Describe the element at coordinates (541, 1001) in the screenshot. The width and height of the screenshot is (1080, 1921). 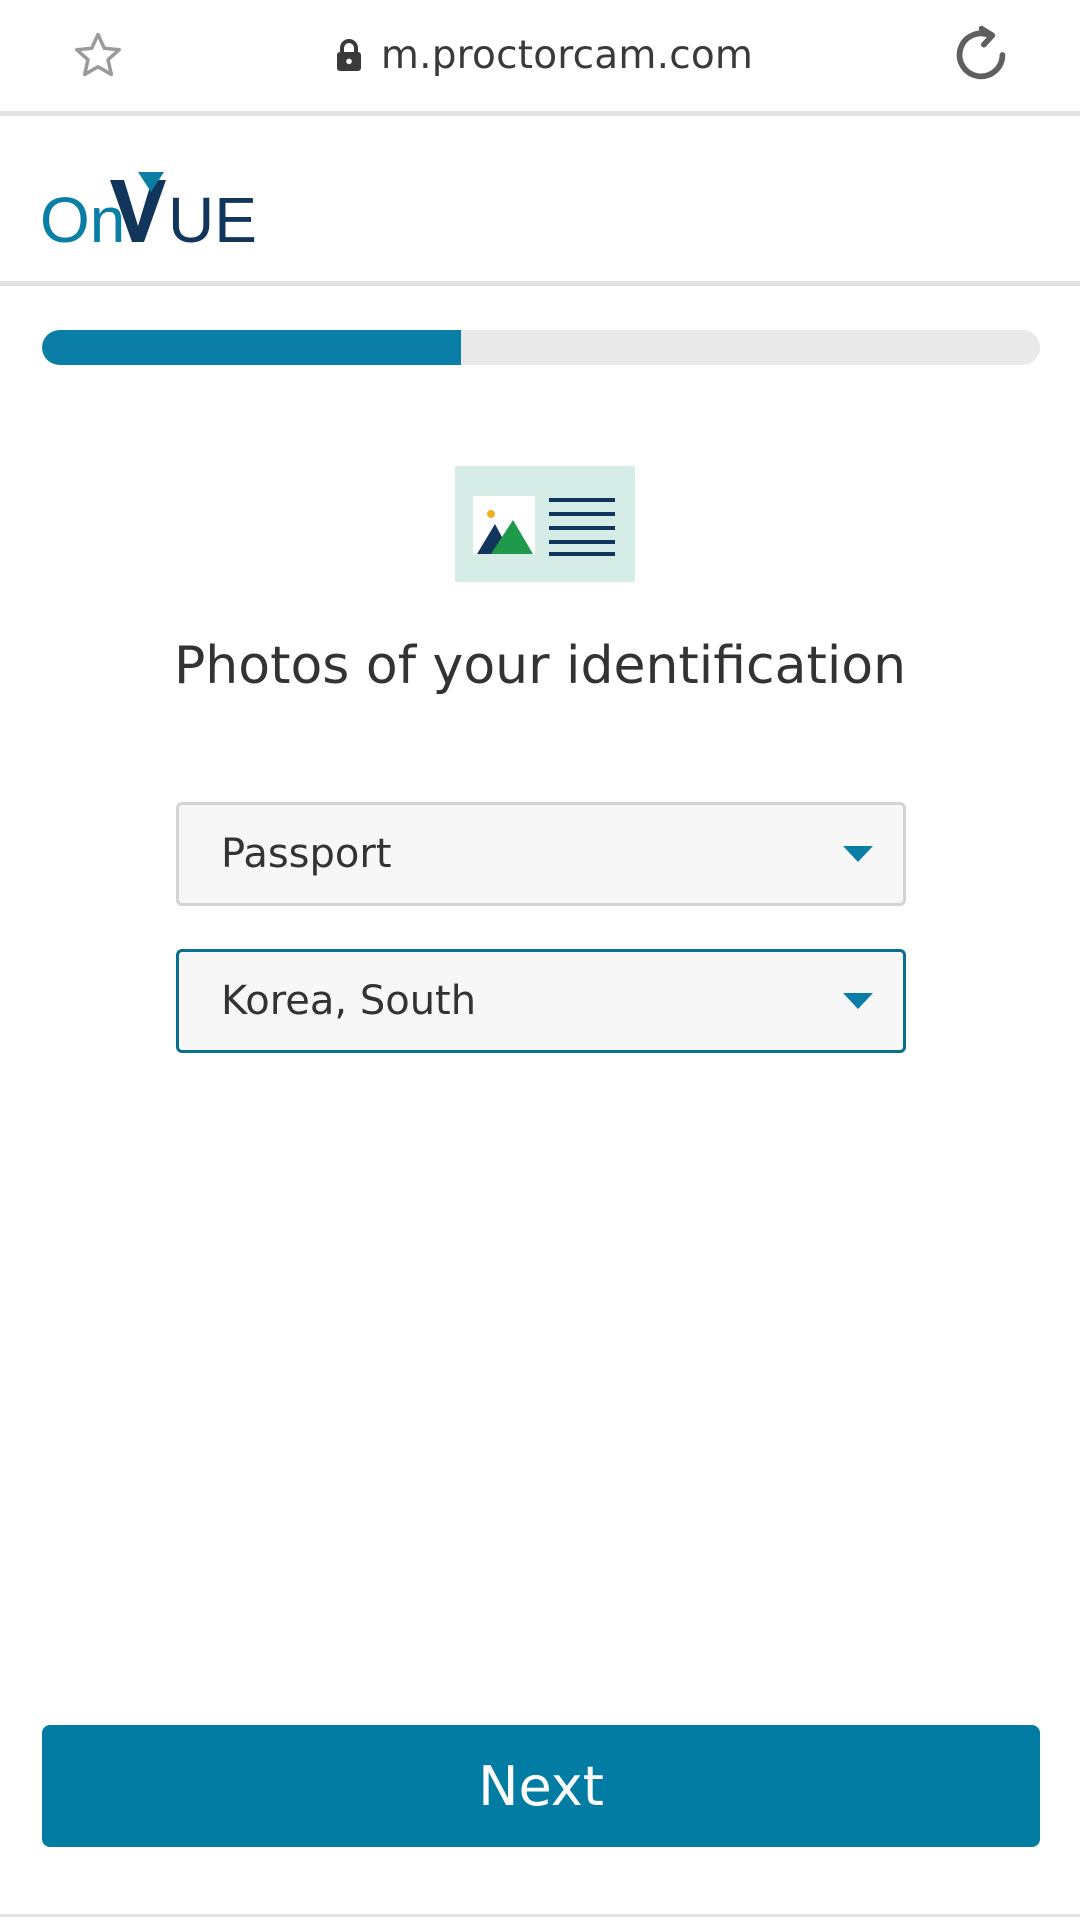
I see `country-select: Korea, South` at that location.